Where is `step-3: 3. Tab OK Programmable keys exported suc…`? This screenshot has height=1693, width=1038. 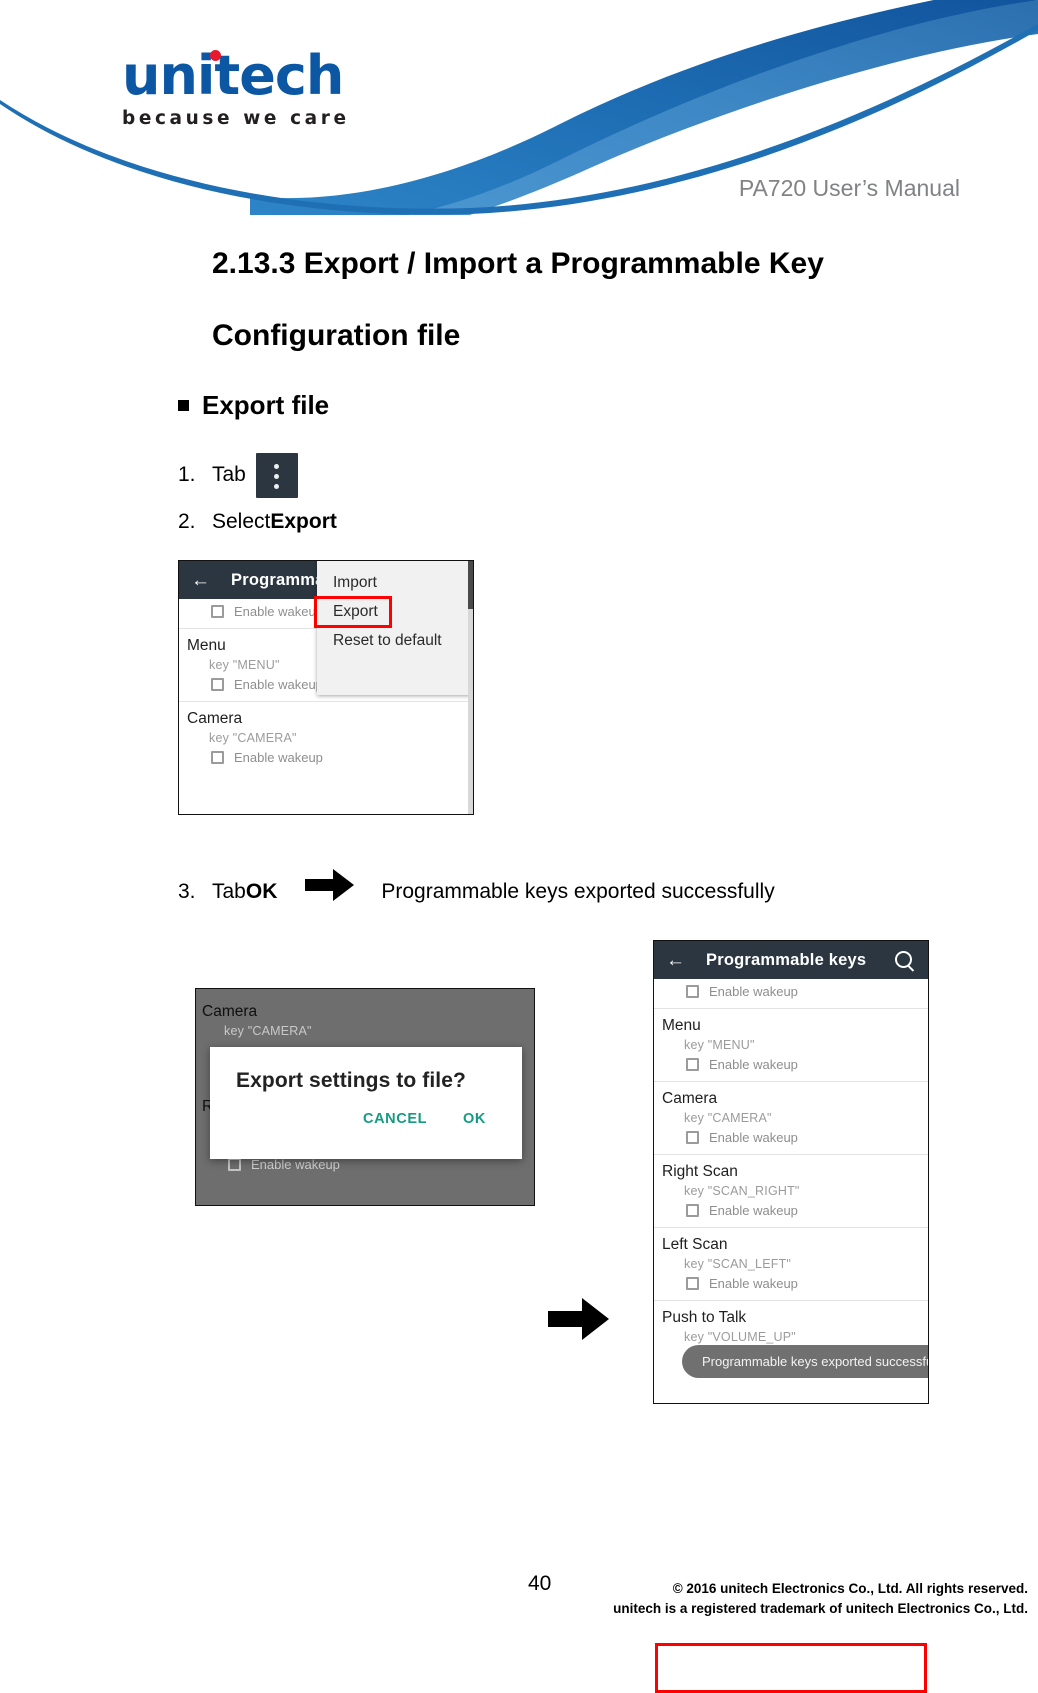 step-3: 3. Tab OK Programmable keys exported suc… is located at coordinates (476, 891).